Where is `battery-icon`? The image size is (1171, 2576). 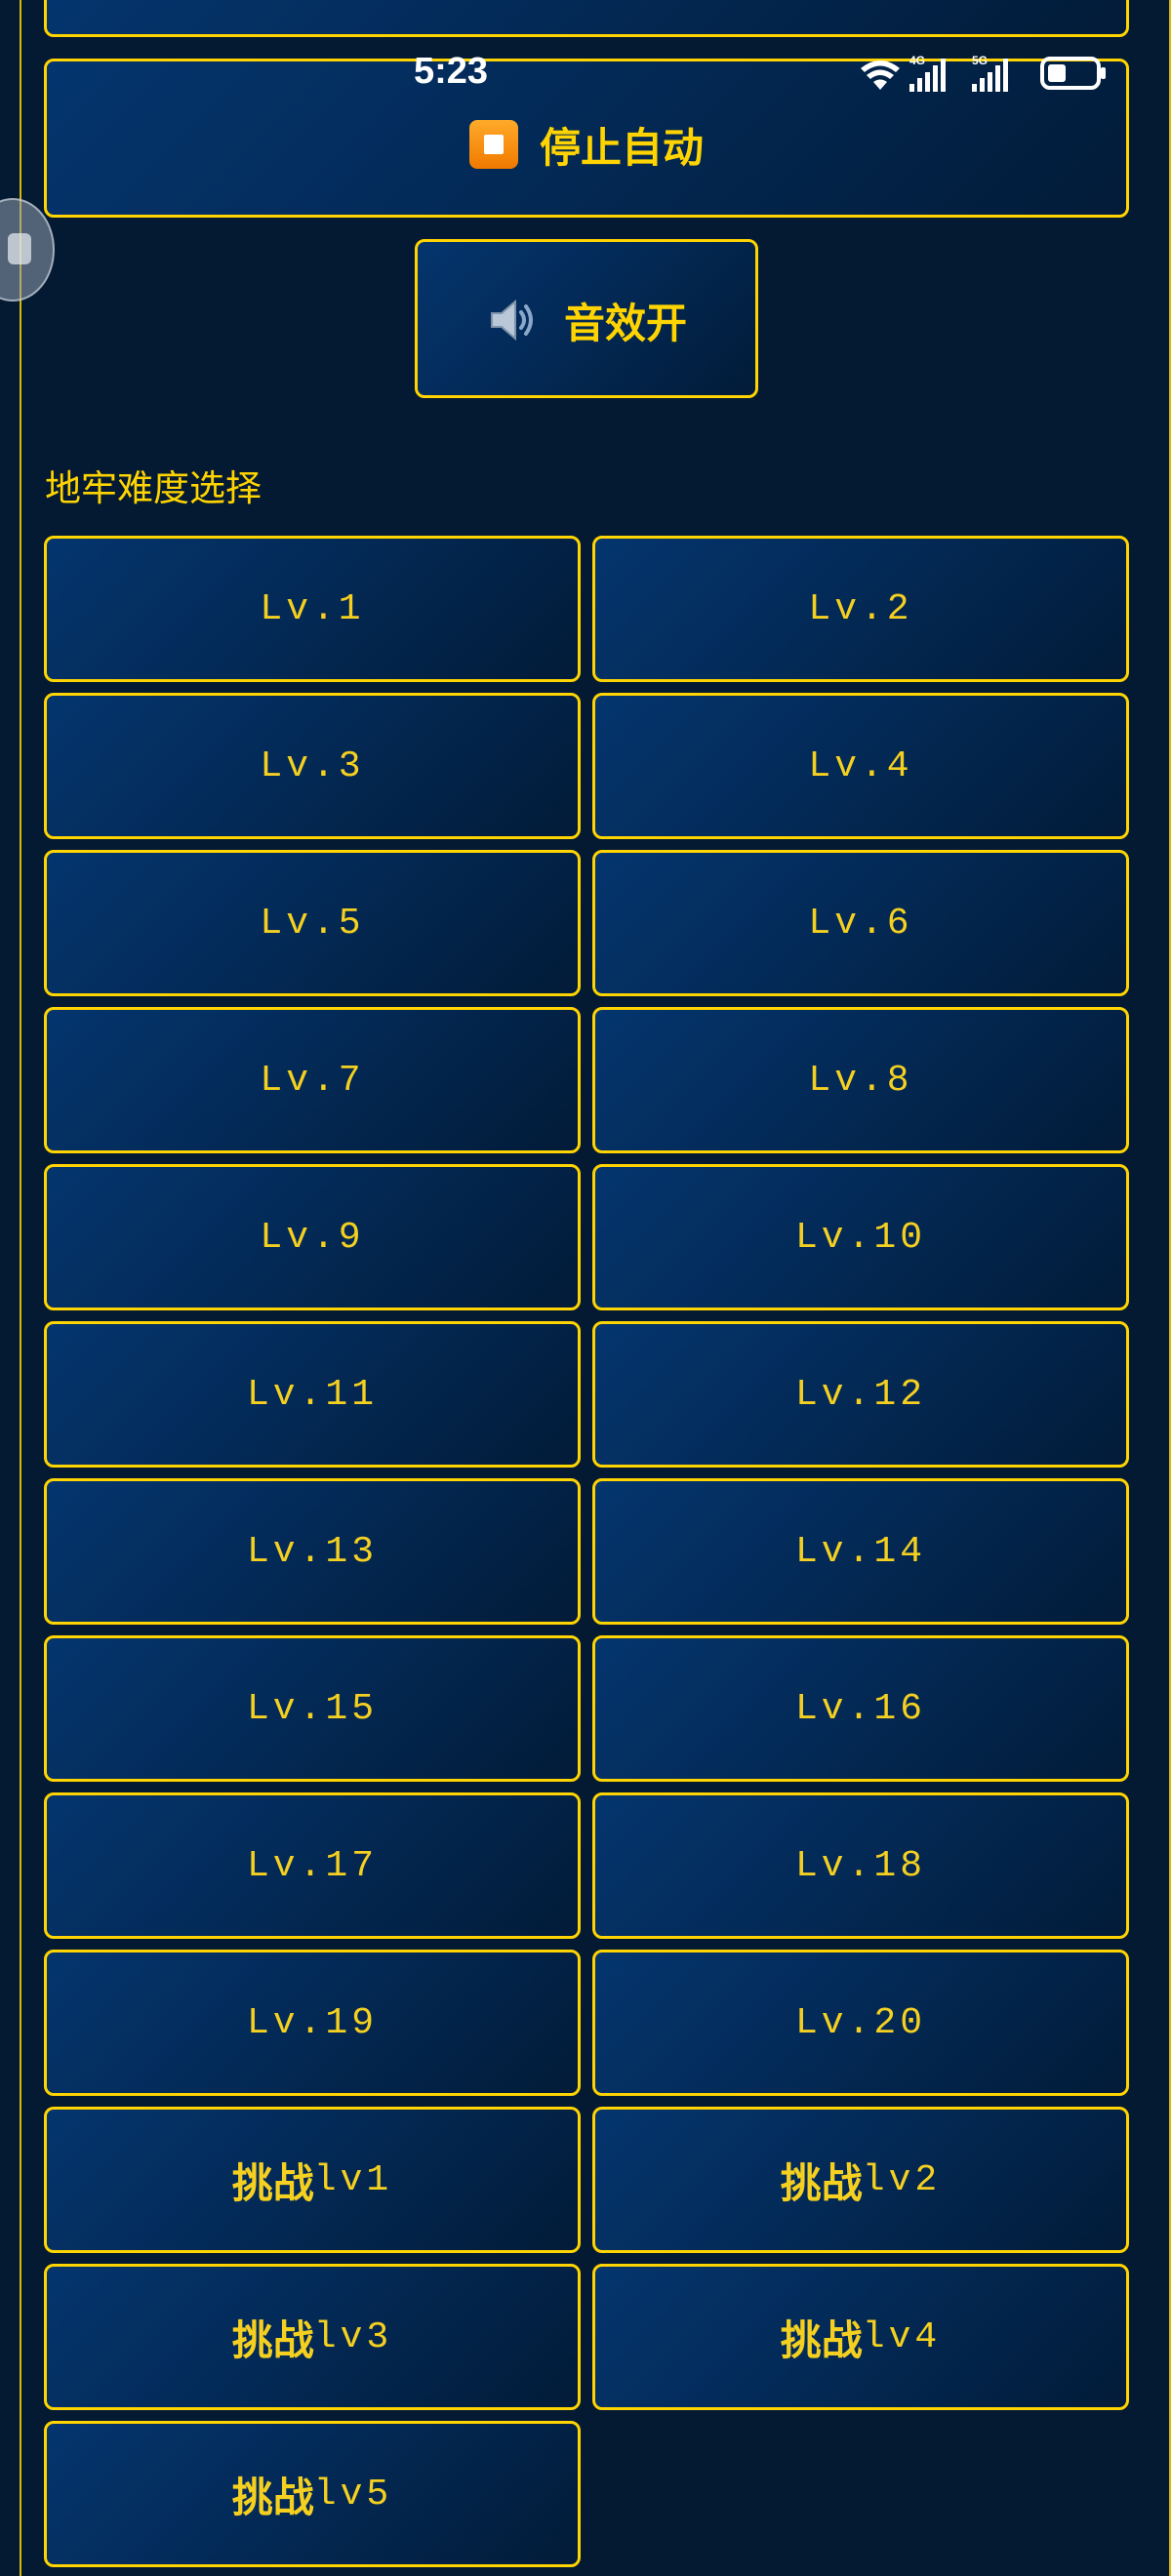 battery-icon is located at coordinates (1073, 73).